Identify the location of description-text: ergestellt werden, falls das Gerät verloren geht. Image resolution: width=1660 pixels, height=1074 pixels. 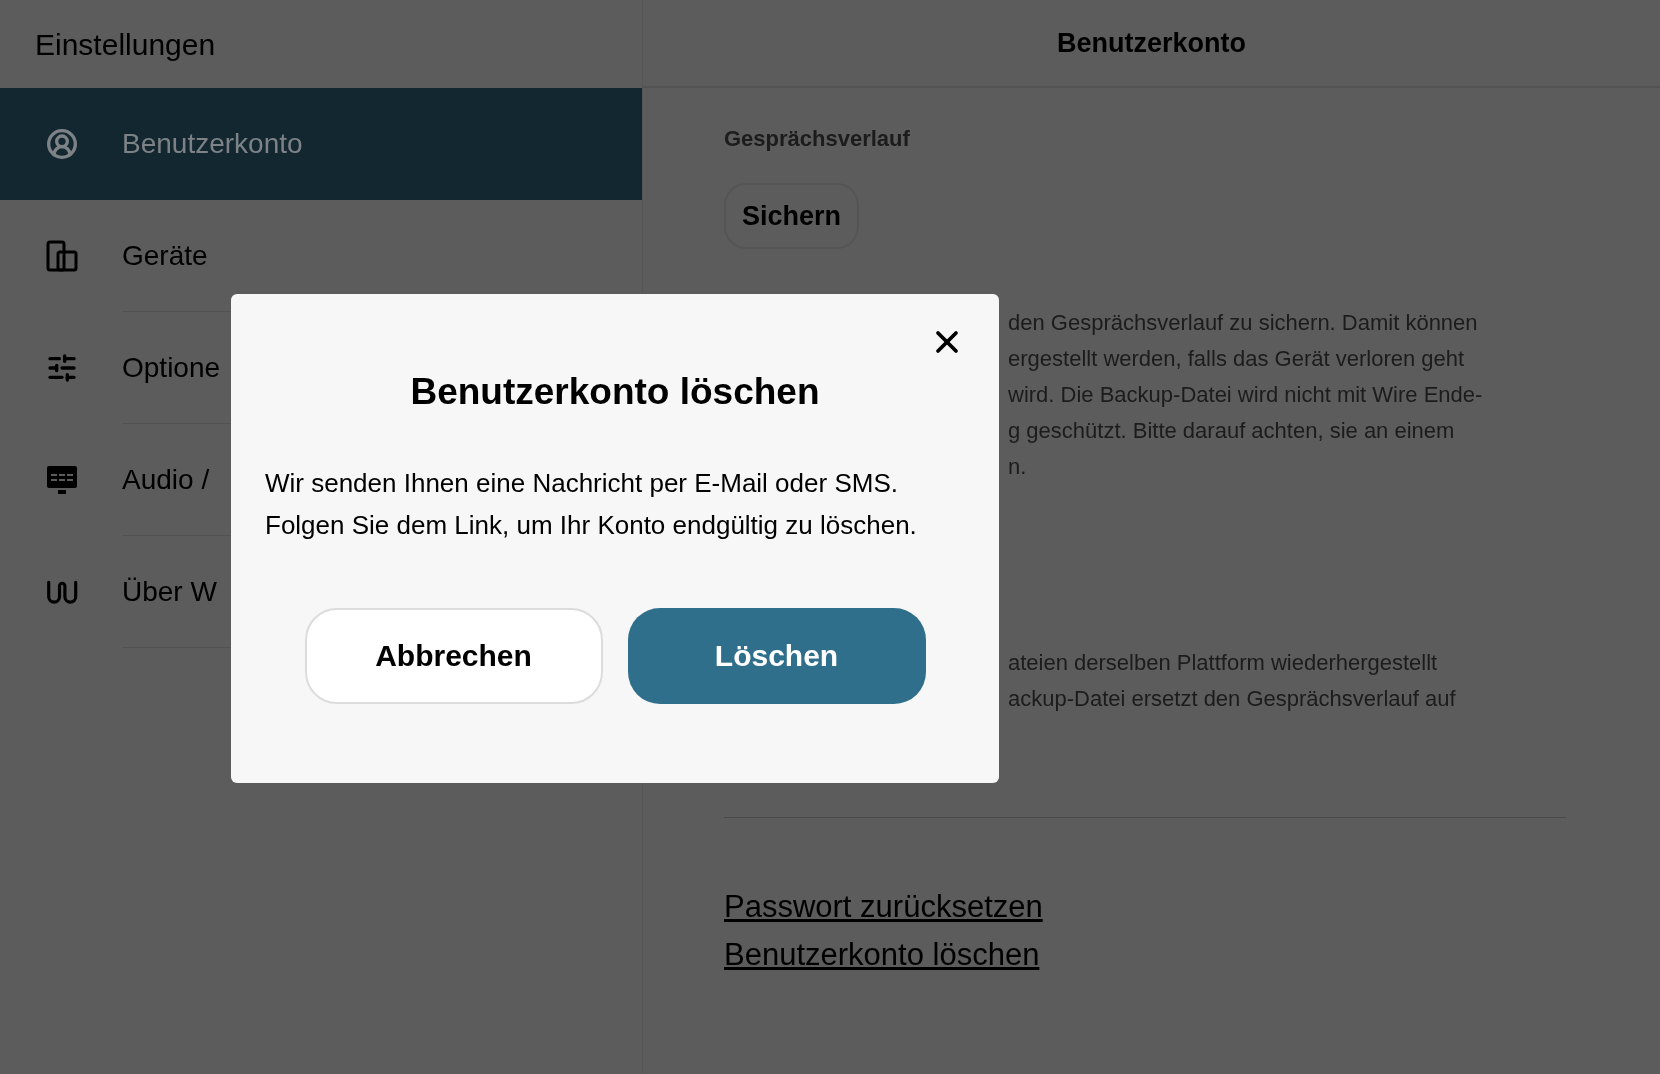
(1237, 359).